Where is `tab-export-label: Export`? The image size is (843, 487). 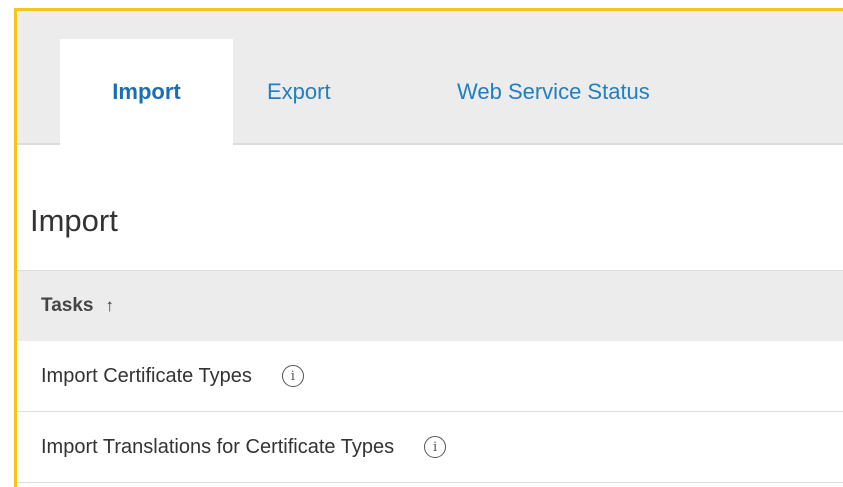 tab-export-label: Export is located at coordinates (299, 91).